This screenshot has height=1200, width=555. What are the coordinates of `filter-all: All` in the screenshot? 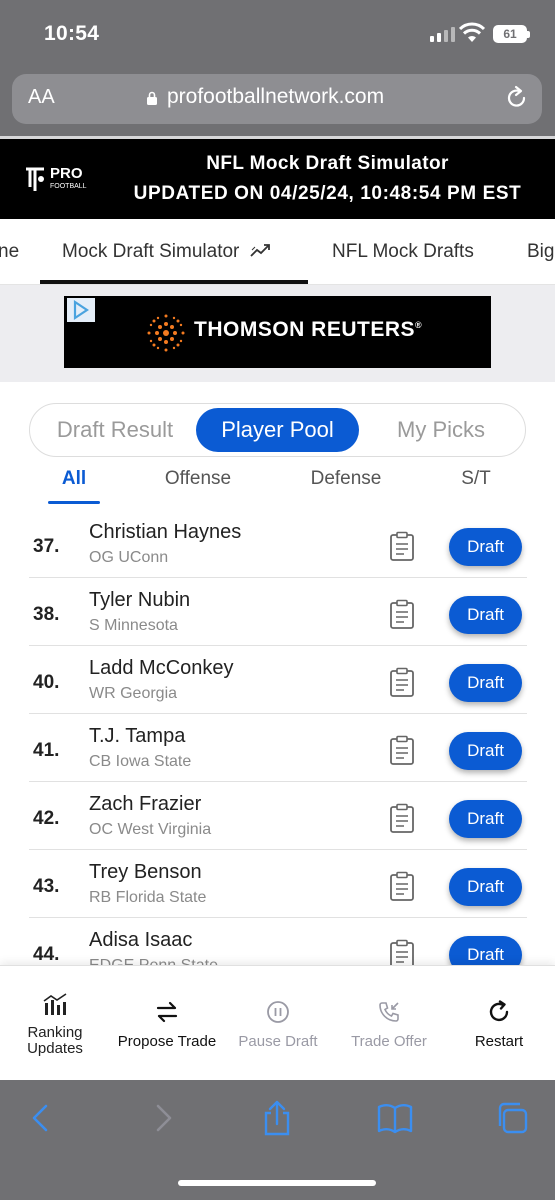 It's located at (74, 479).